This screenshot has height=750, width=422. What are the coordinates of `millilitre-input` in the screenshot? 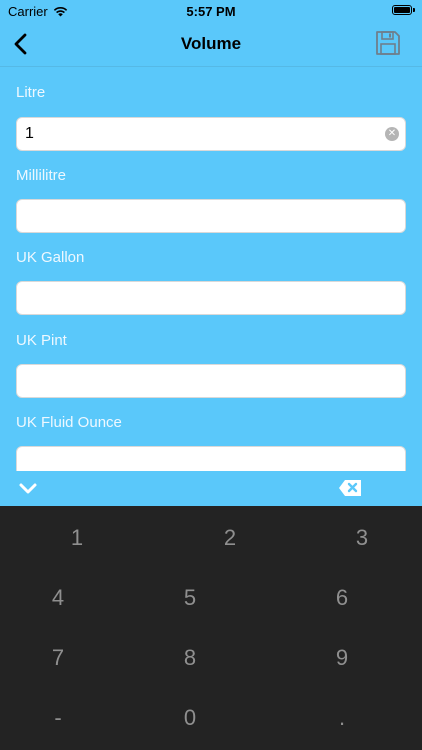 It's located at (211, 216).